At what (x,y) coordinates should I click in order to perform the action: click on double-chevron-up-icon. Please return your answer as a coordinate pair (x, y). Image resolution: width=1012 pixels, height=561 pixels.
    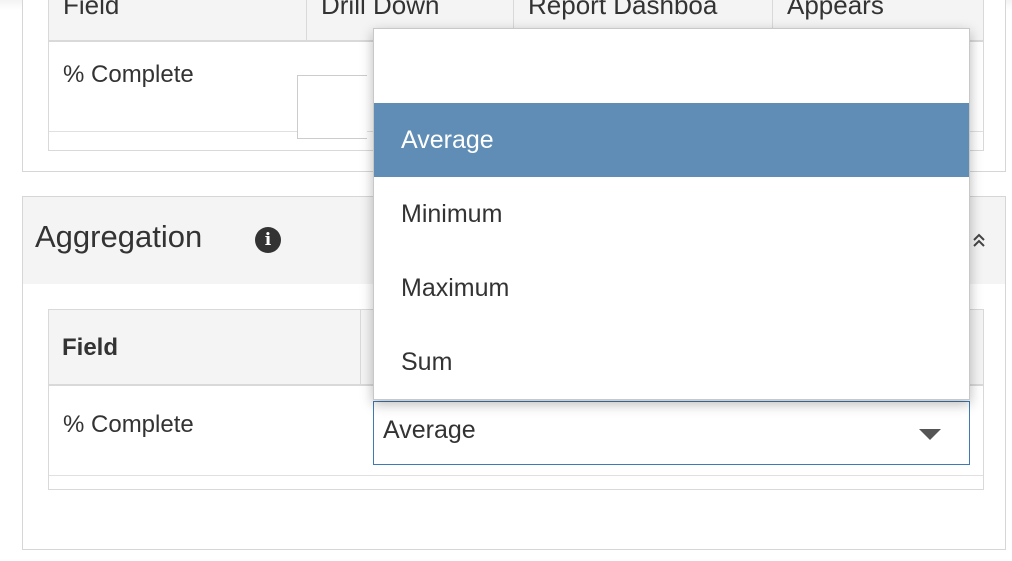
    Looking at the image, I should click on (979, 241).